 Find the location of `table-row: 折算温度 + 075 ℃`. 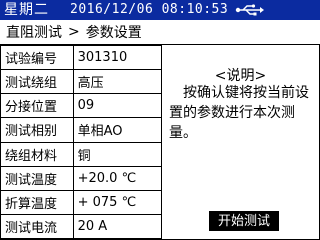

table-row: 折算温度 + 075 ℃ is located at coordinates (81, 202).